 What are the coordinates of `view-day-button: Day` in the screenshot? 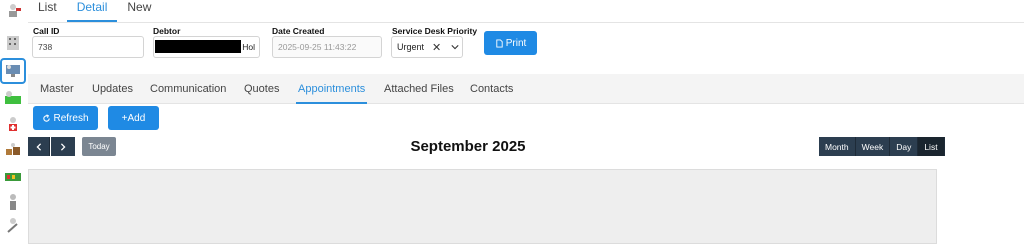 It's located at (904, 146).